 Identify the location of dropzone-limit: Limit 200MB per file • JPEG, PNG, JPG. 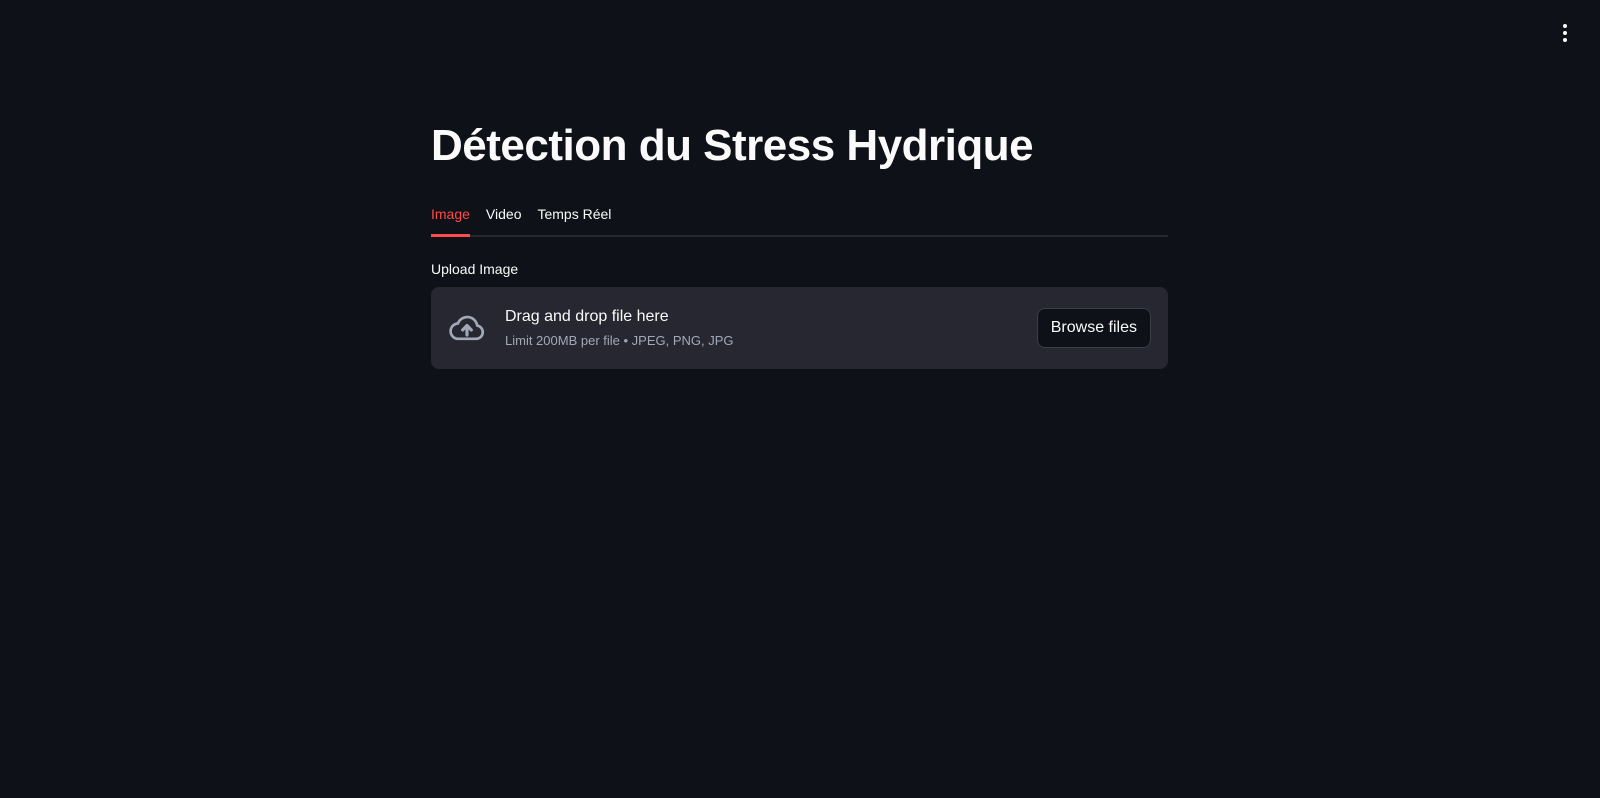
(619, 340).